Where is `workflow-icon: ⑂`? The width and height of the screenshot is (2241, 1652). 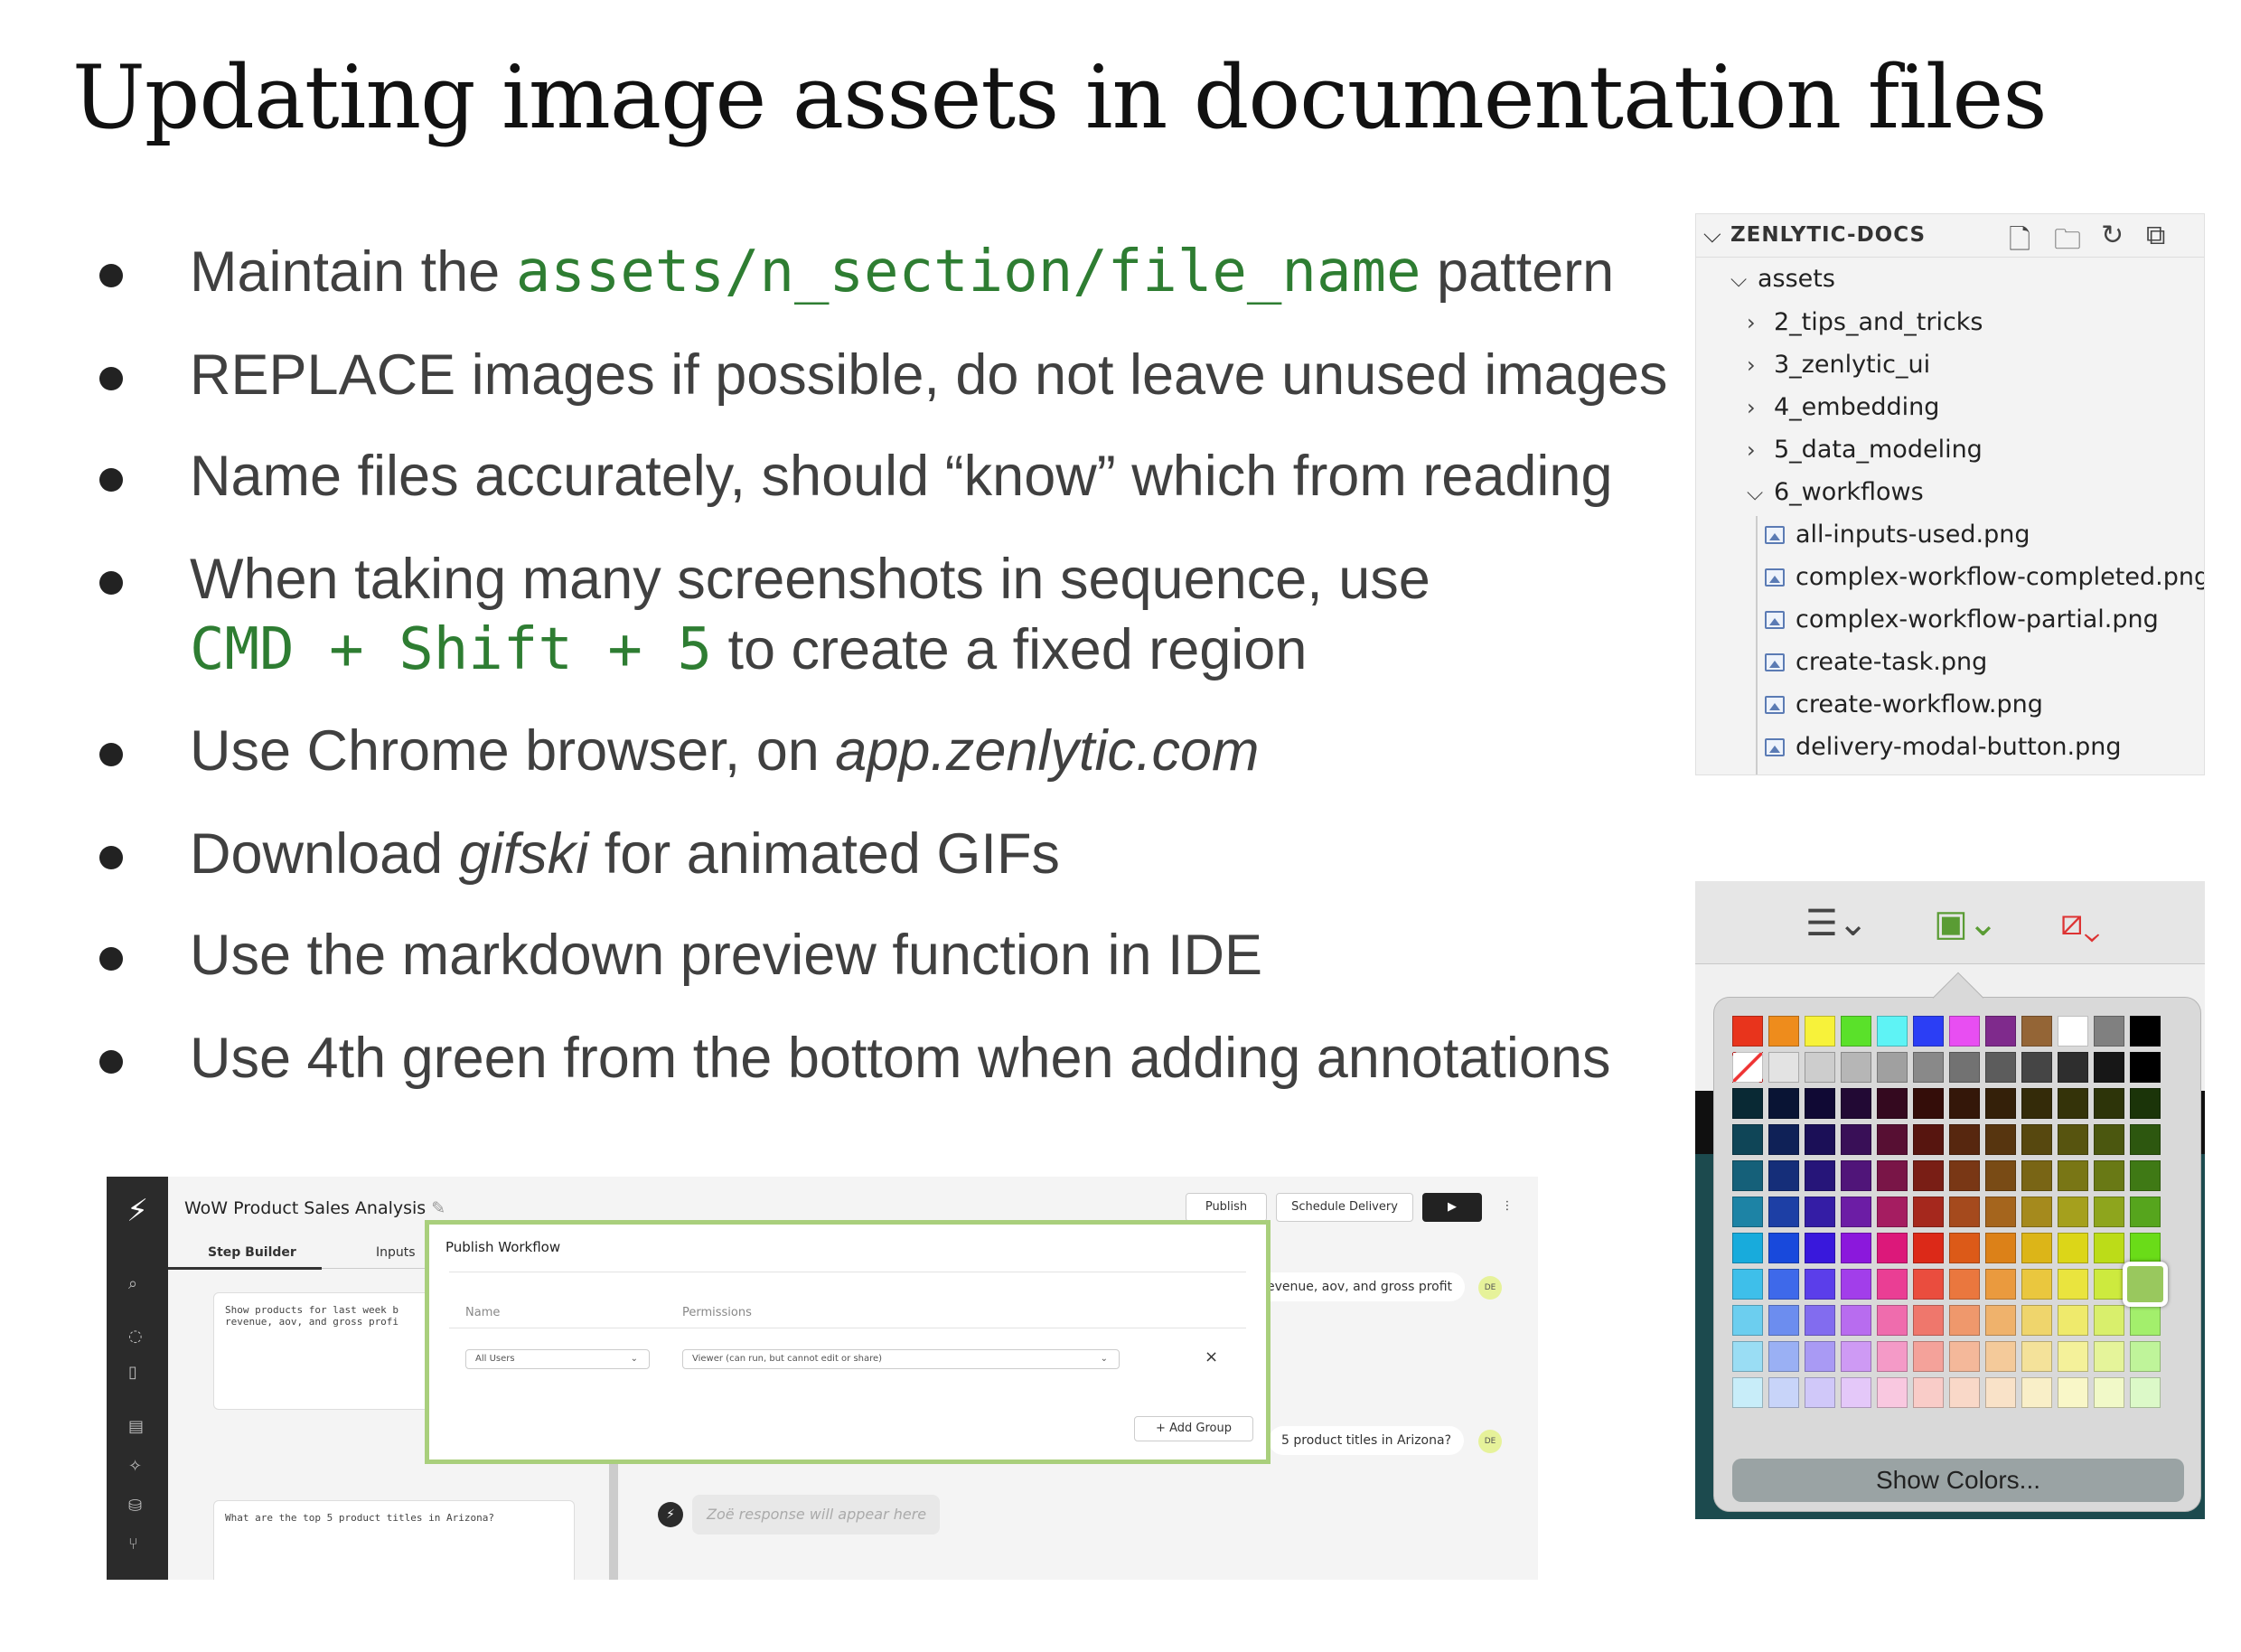 workflow-icon: ⑂ is located at coordinates (133, 1544).